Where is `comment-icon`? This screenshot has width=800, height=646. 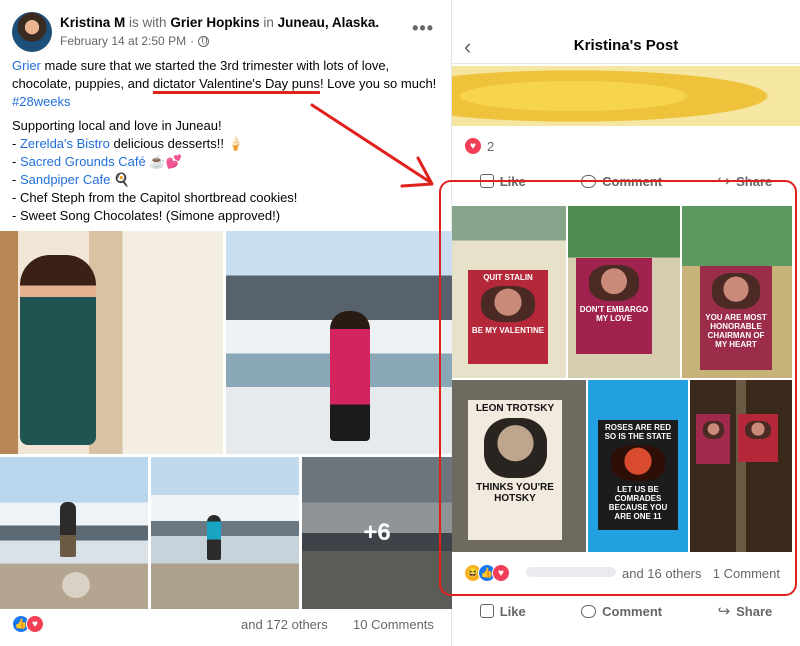
comment-icon is located at coordinates (589, 611).